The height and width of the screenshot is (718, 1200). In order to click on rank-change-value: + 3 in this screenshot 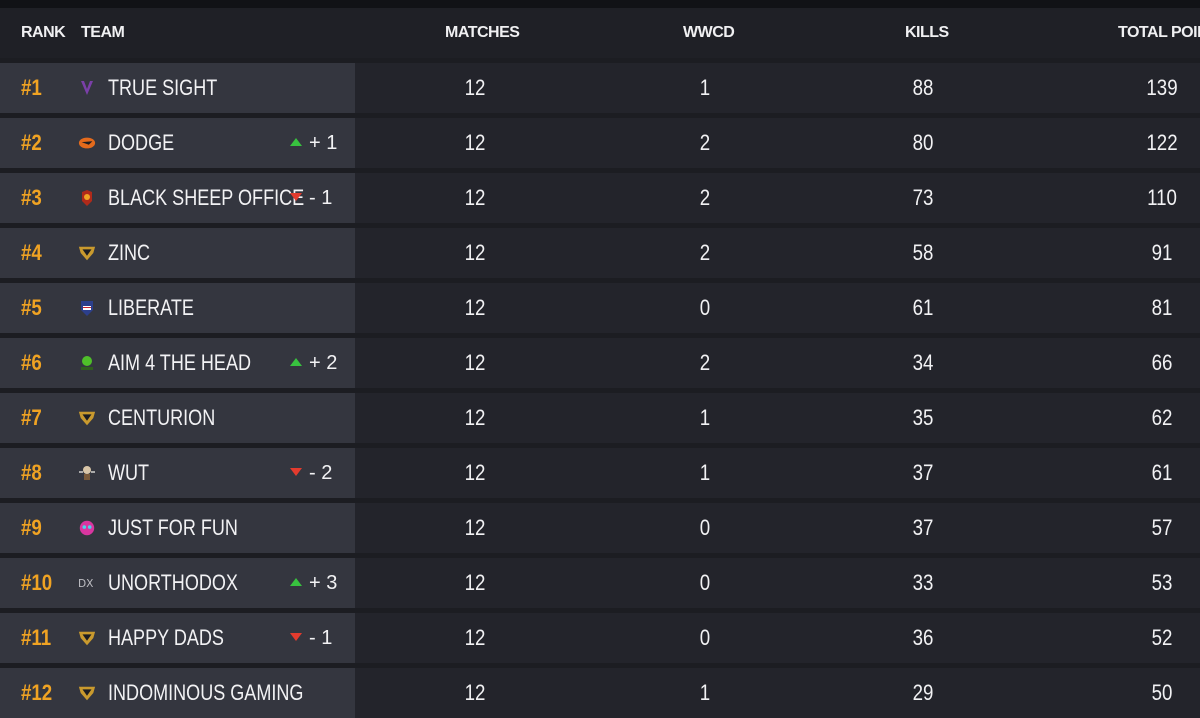, I will do `click(323, 583)`.